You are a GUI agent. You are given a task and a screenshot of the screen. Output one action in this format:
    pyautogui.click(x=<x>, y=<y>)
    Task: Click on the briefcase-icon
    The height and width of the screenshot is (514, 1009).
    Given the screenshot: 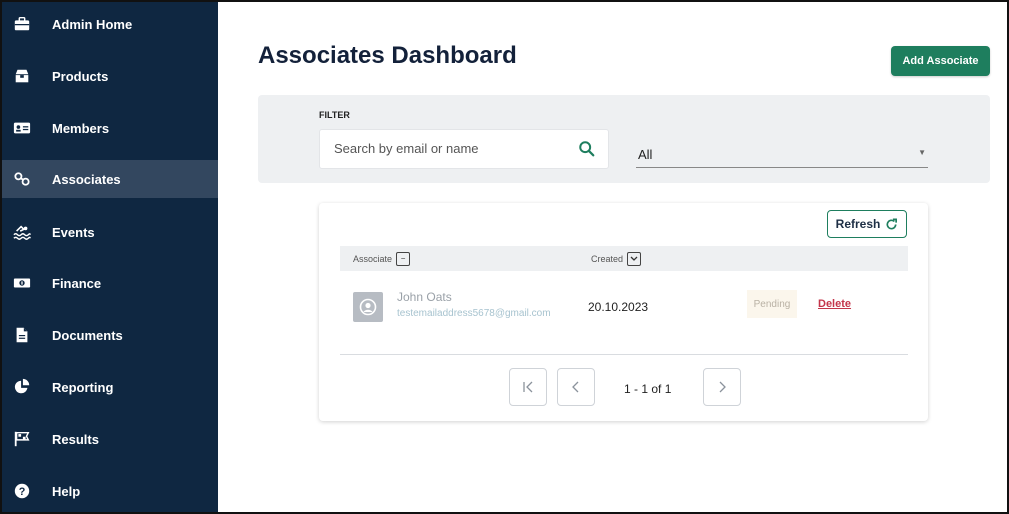 What is the action you would take?
    pyautogui.click(x=22, y=24)
    